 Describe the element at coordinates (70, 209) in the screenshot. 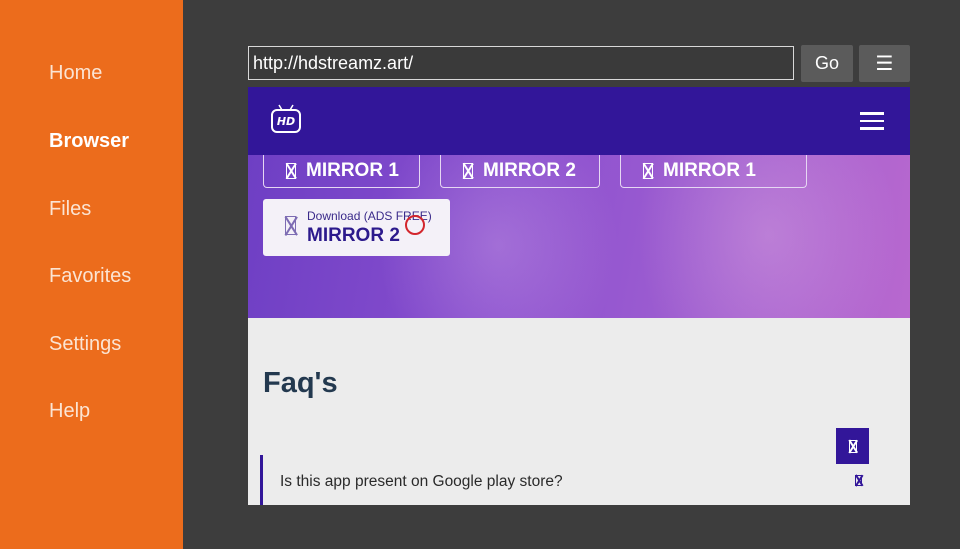

I see `sidebar-item-files: Files` at that location.